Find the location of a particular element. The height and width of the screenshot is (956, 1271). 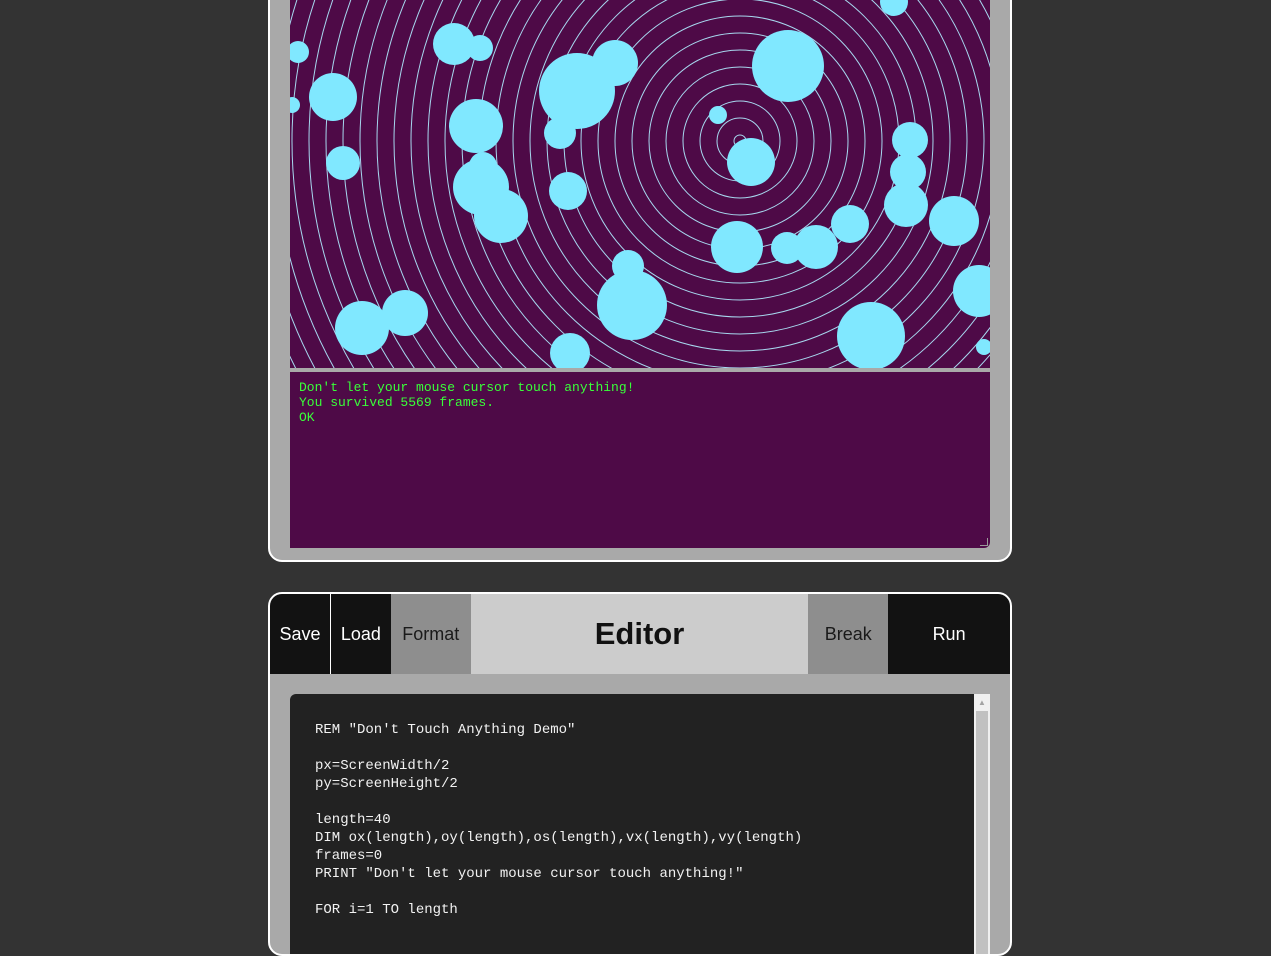

editor-title: Editor is located at coordinates (639, 634).